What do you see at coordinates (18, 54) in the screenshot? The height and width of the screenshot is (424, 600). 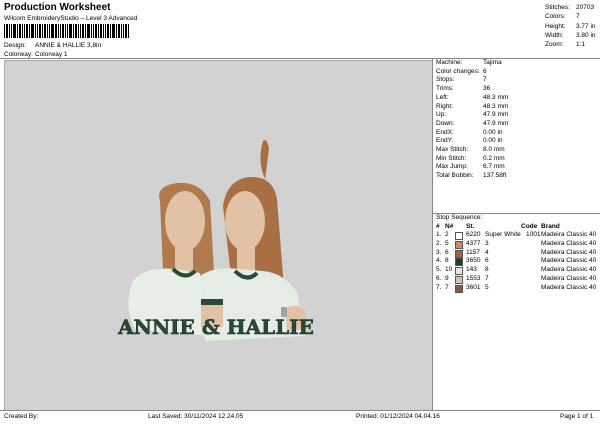 I see `colorway-label: Colorway:` at bounding box center [18, 54].